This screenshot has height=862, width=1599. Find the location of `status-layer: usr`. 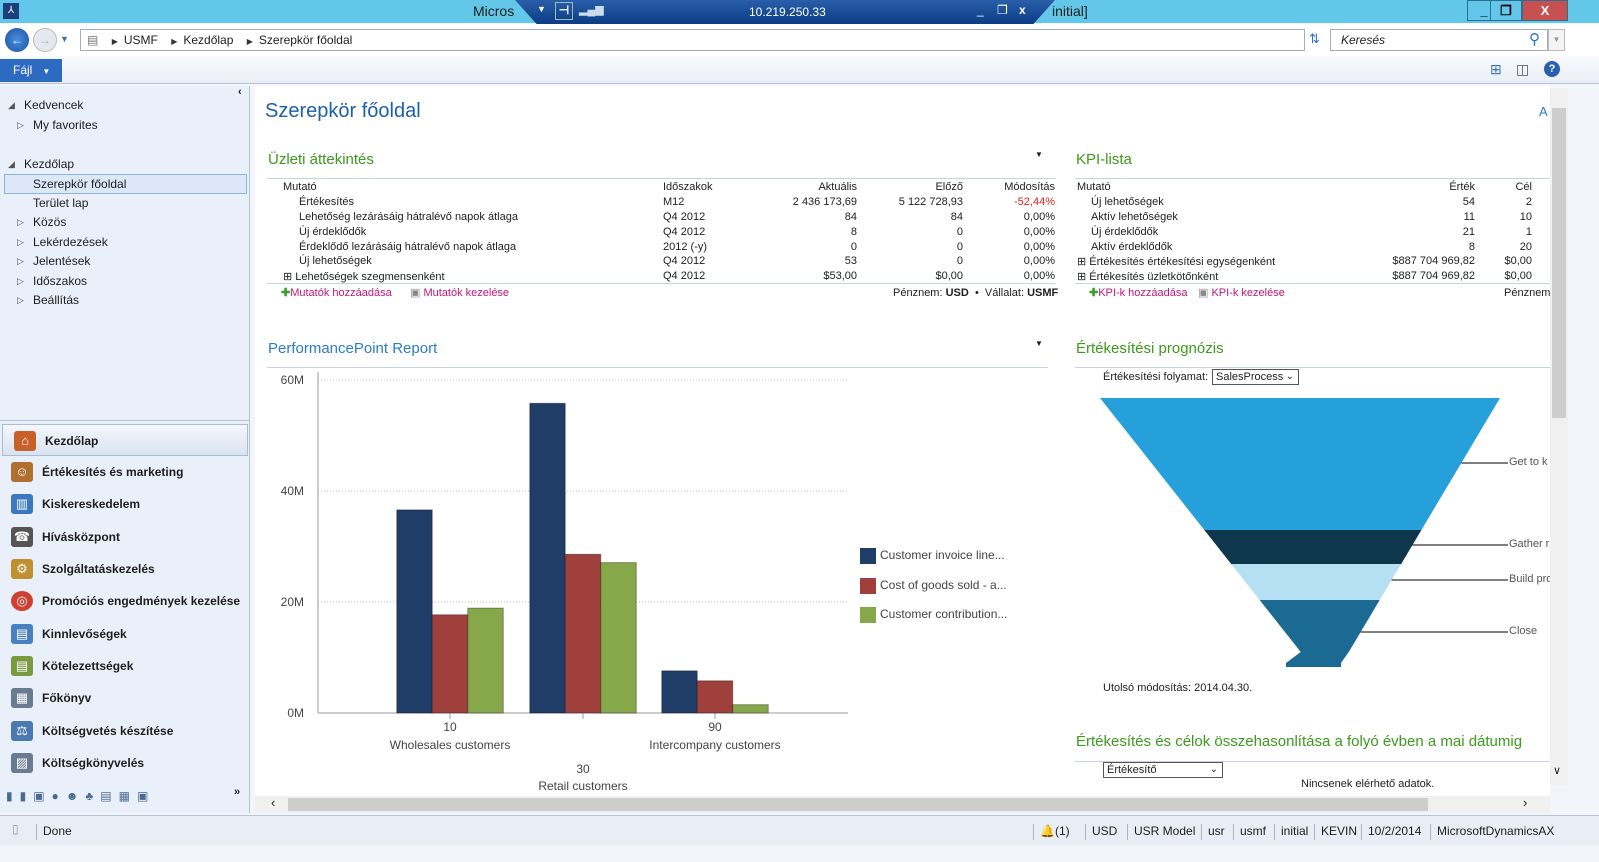

status-layer: usr is located at coordinates (1213, 832).